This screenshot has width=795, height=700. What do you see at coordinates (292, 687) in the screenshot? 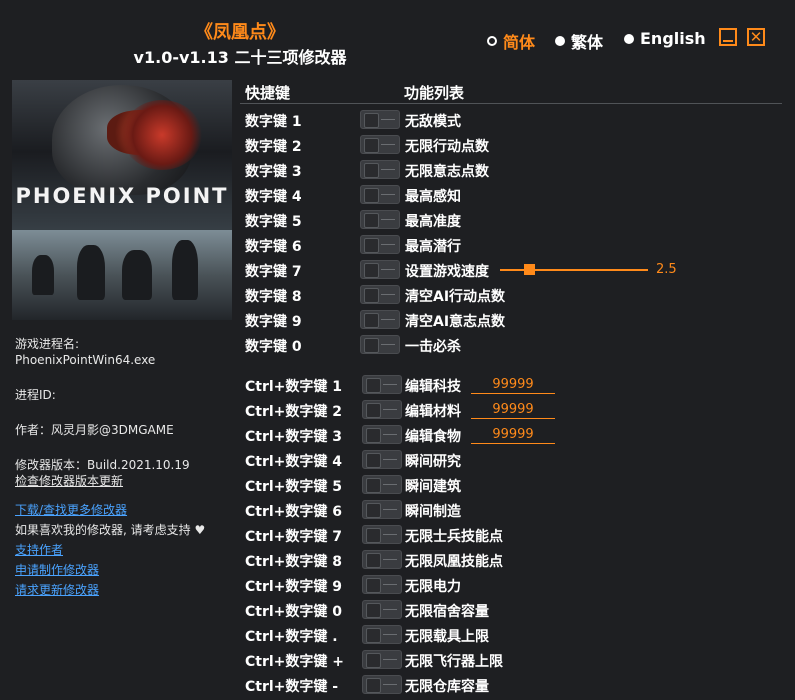
I see `hotkey-label: Ctrl+数字键 -` at bounding box center [292, 687].